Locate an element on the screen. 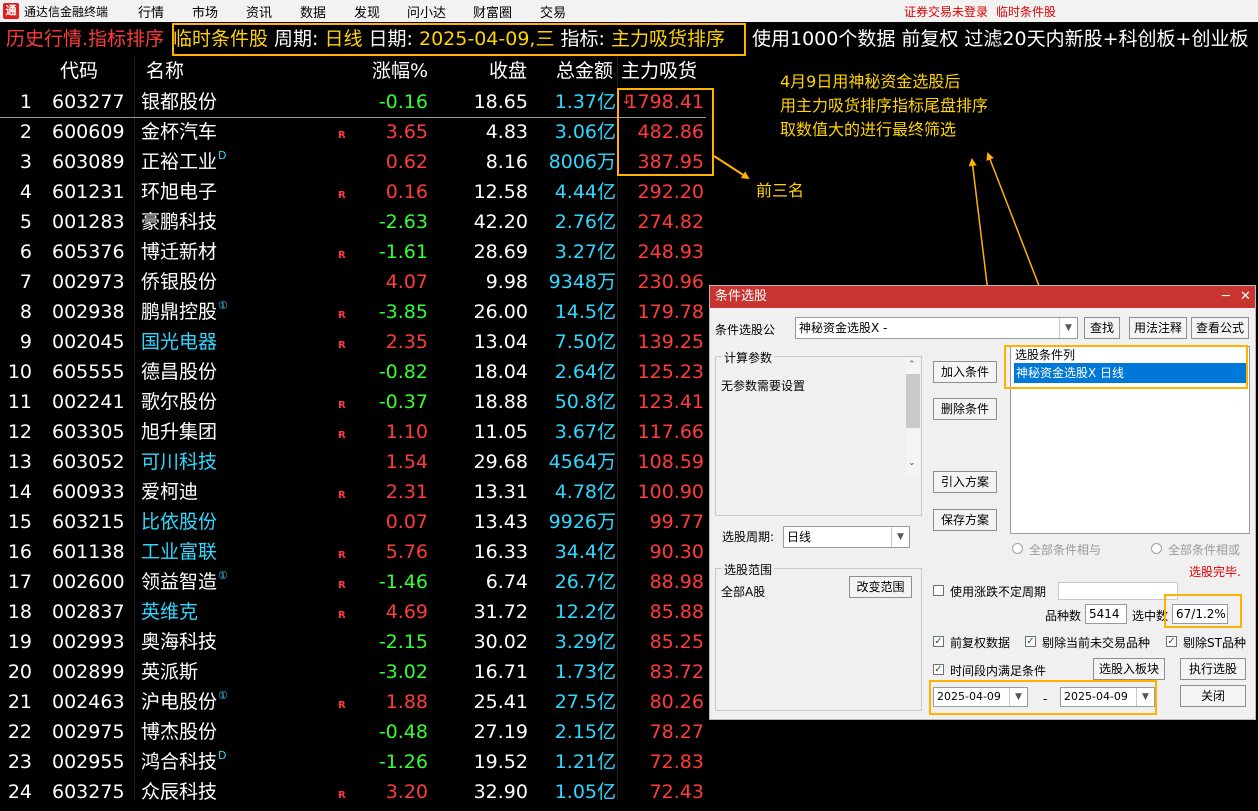  exclude-untraded-checkbox: ✓ is located at coordinates (1030, 641).